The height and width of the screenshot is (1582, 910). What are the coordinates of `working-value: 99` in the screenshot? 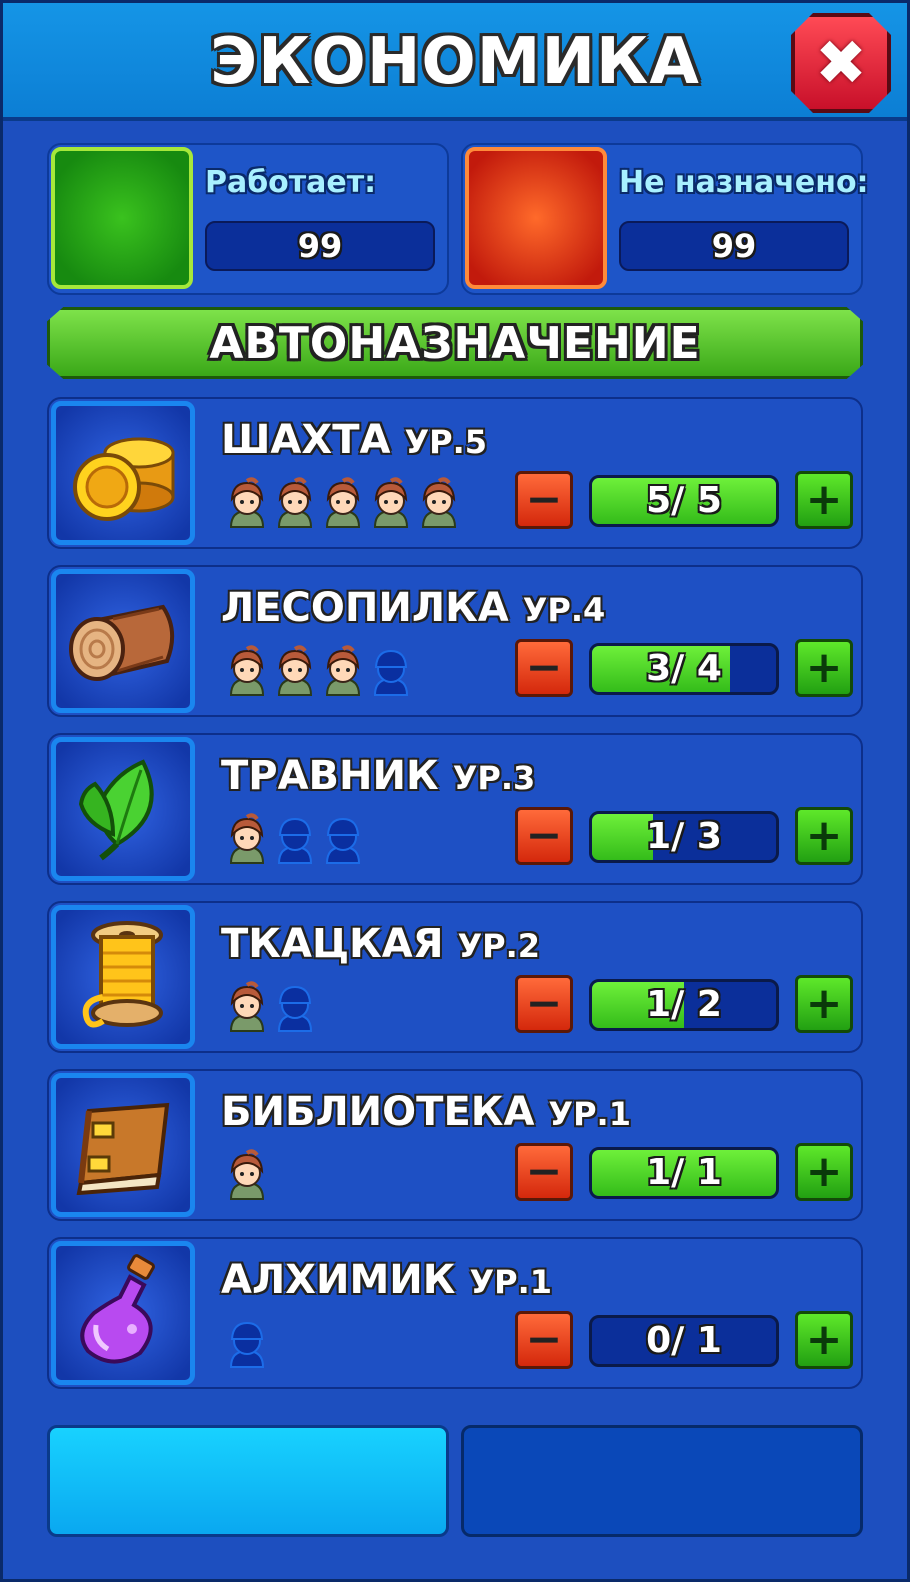 It's located at (320, 246).